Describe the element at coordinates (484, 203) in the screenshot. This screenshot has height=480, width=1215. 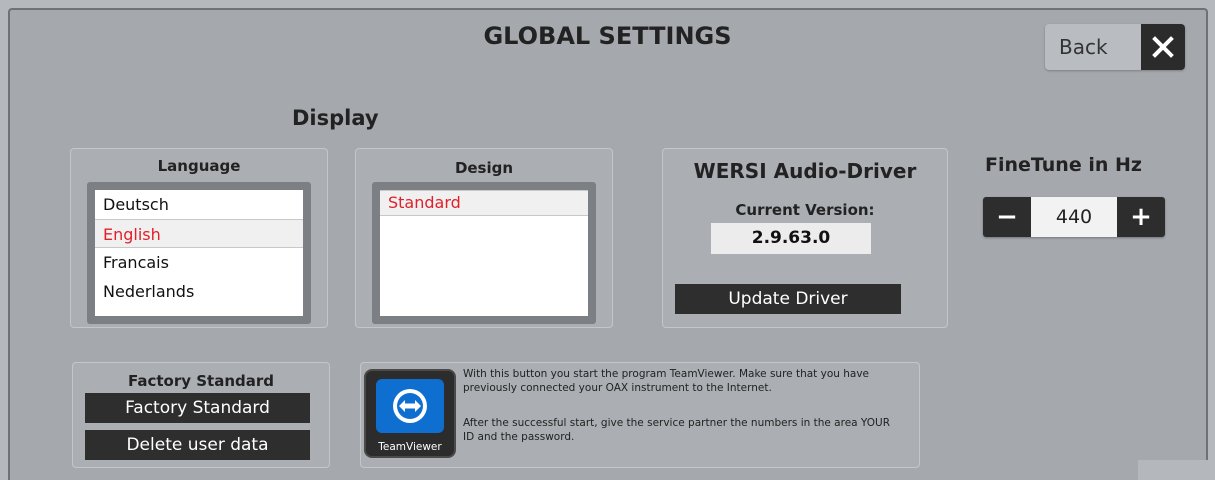
I see `design-option-standard: Standard` at that location.